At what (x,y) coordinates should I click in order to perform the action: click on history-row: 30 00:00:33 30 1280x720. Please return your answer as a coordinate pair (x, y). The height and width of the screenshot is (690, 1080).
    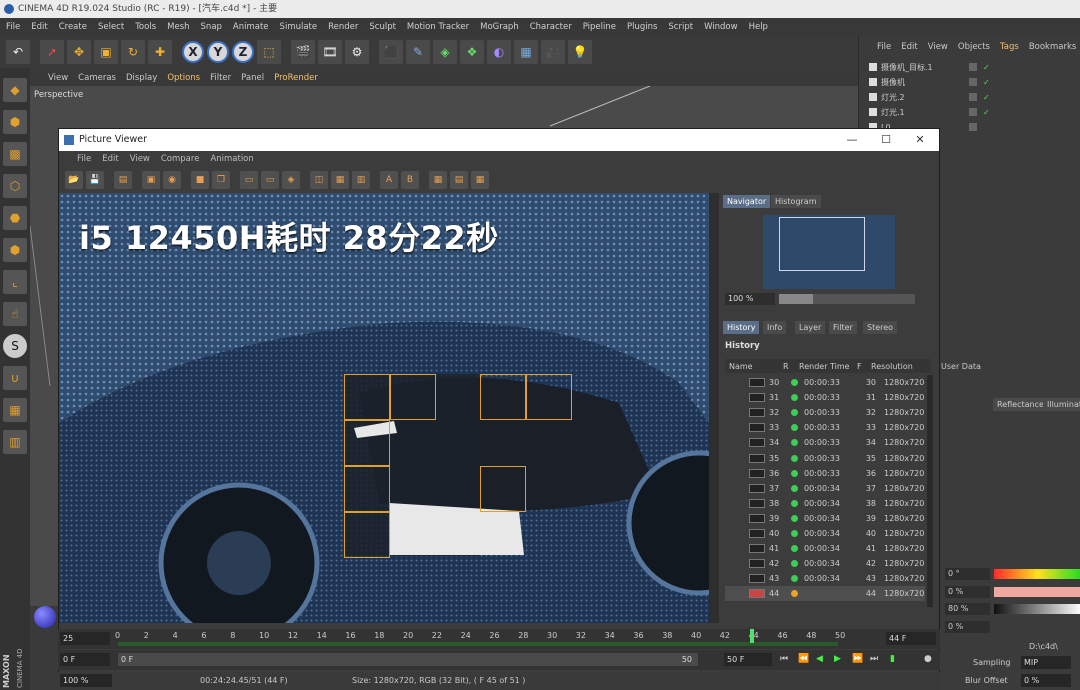
    Looking at the image, I should click on (825, 382).